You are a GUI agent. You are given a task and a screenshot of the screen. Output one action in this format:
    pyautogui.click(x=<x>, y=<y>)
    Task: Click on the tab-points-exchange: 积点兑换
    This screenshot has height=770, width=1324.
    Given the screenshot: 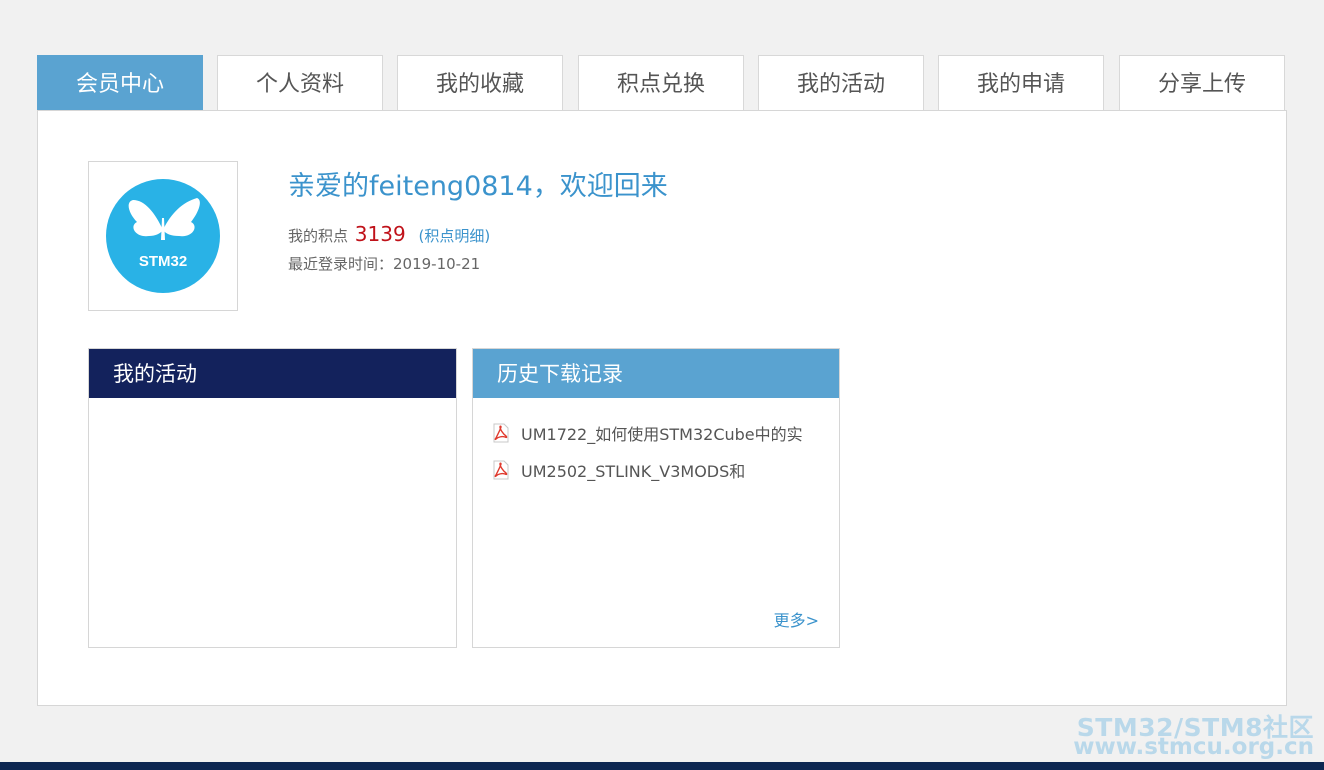 What is the action you would take?
    pyautogui.click(x=661, y=82)
    